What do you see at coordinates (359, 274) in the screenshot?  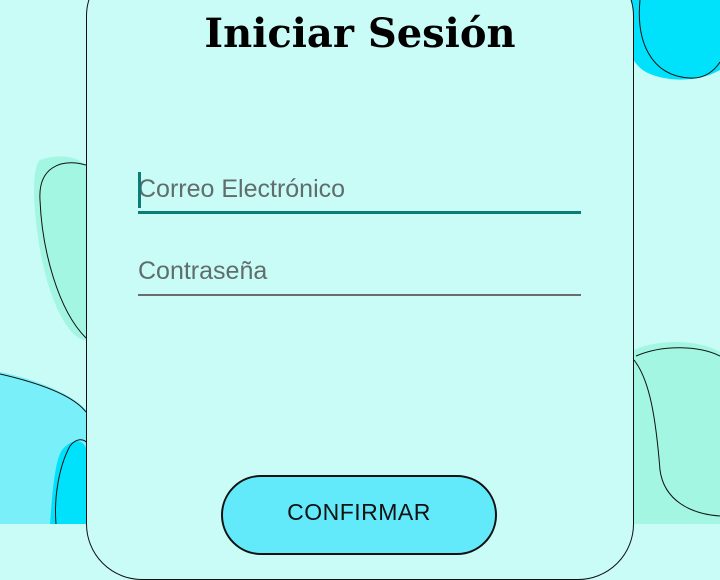 I see `password-field: Contraseña` at bounding box center [359, 274].